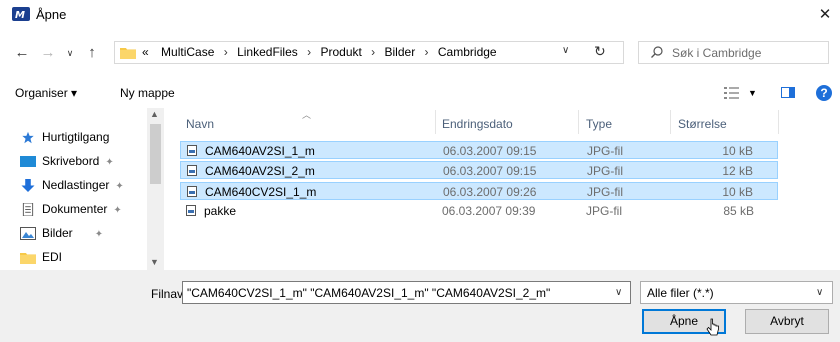 The image size is (840, 342). I want to click on star-icon, so click(28, 138).